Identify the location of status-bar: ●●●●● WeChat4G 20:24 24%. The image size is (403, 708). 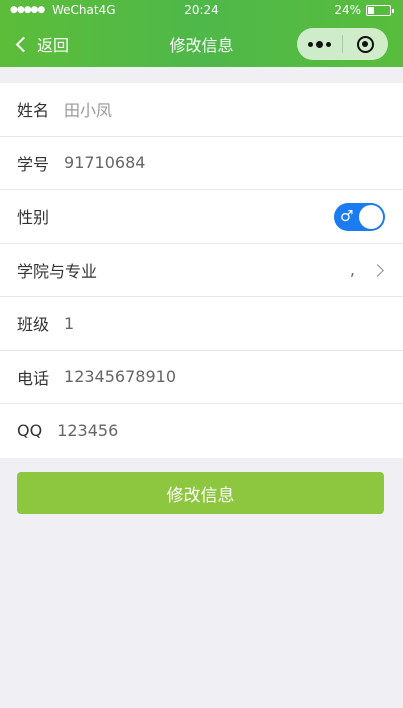
(201, 10).